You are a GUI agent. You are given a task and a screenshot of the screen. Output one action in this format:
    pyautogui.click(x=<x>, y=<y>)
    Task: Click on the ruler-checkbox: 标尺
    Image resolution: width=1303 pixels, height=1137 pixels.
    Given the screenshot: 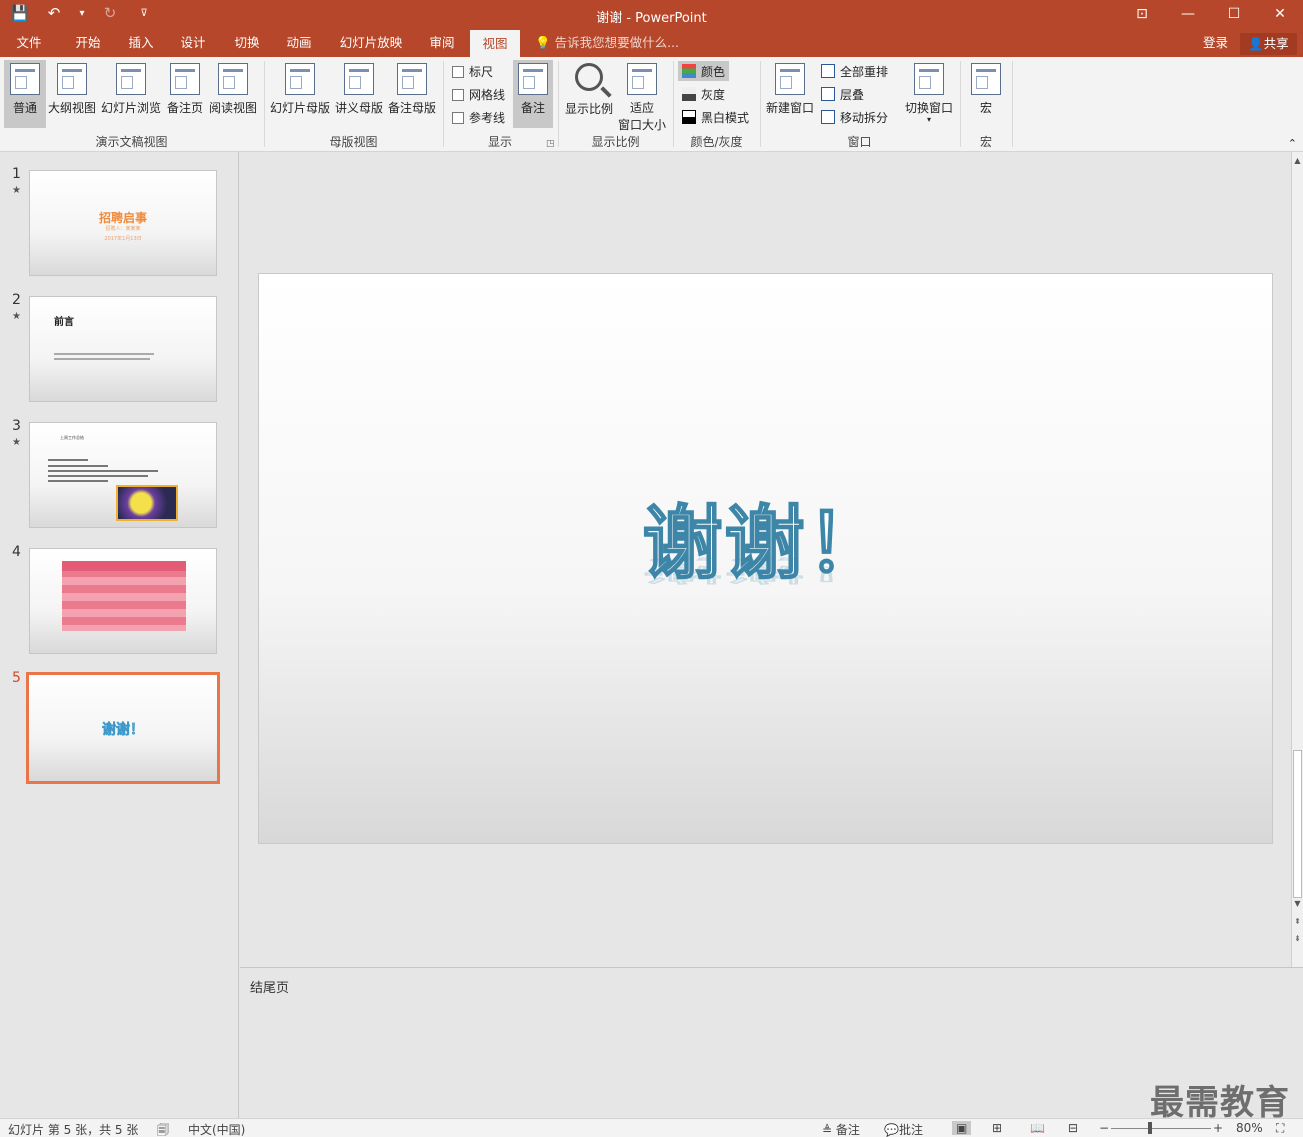 What is the action you would take?
    pyautogui.click(x=472, y=71)
    